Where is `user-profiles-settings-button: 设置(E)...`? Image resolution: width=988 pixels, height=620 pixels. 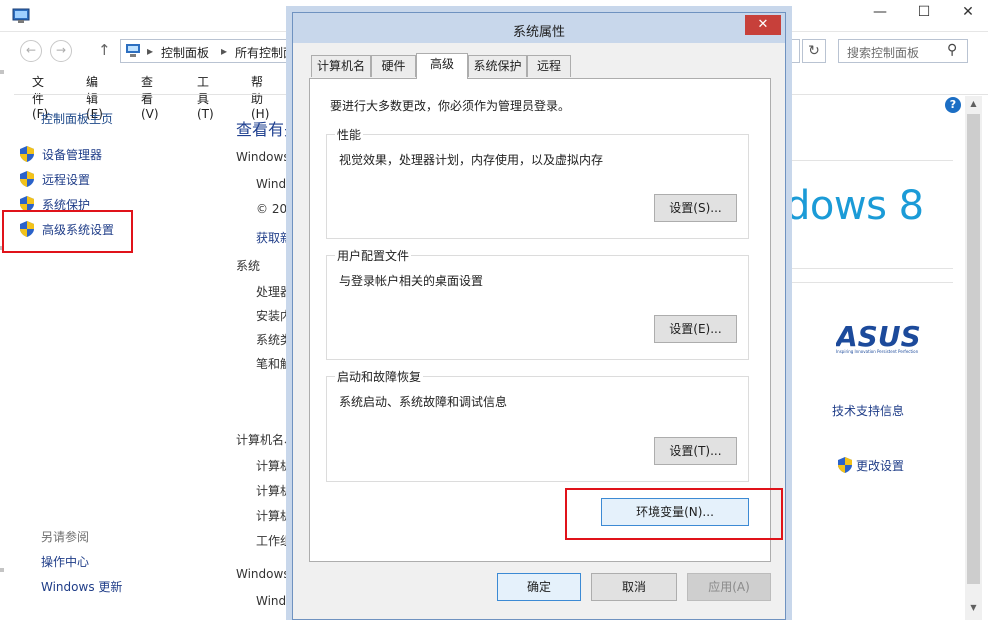
user-profiles-settings-button: 设置(E)... is located at coordinates (695, 329).